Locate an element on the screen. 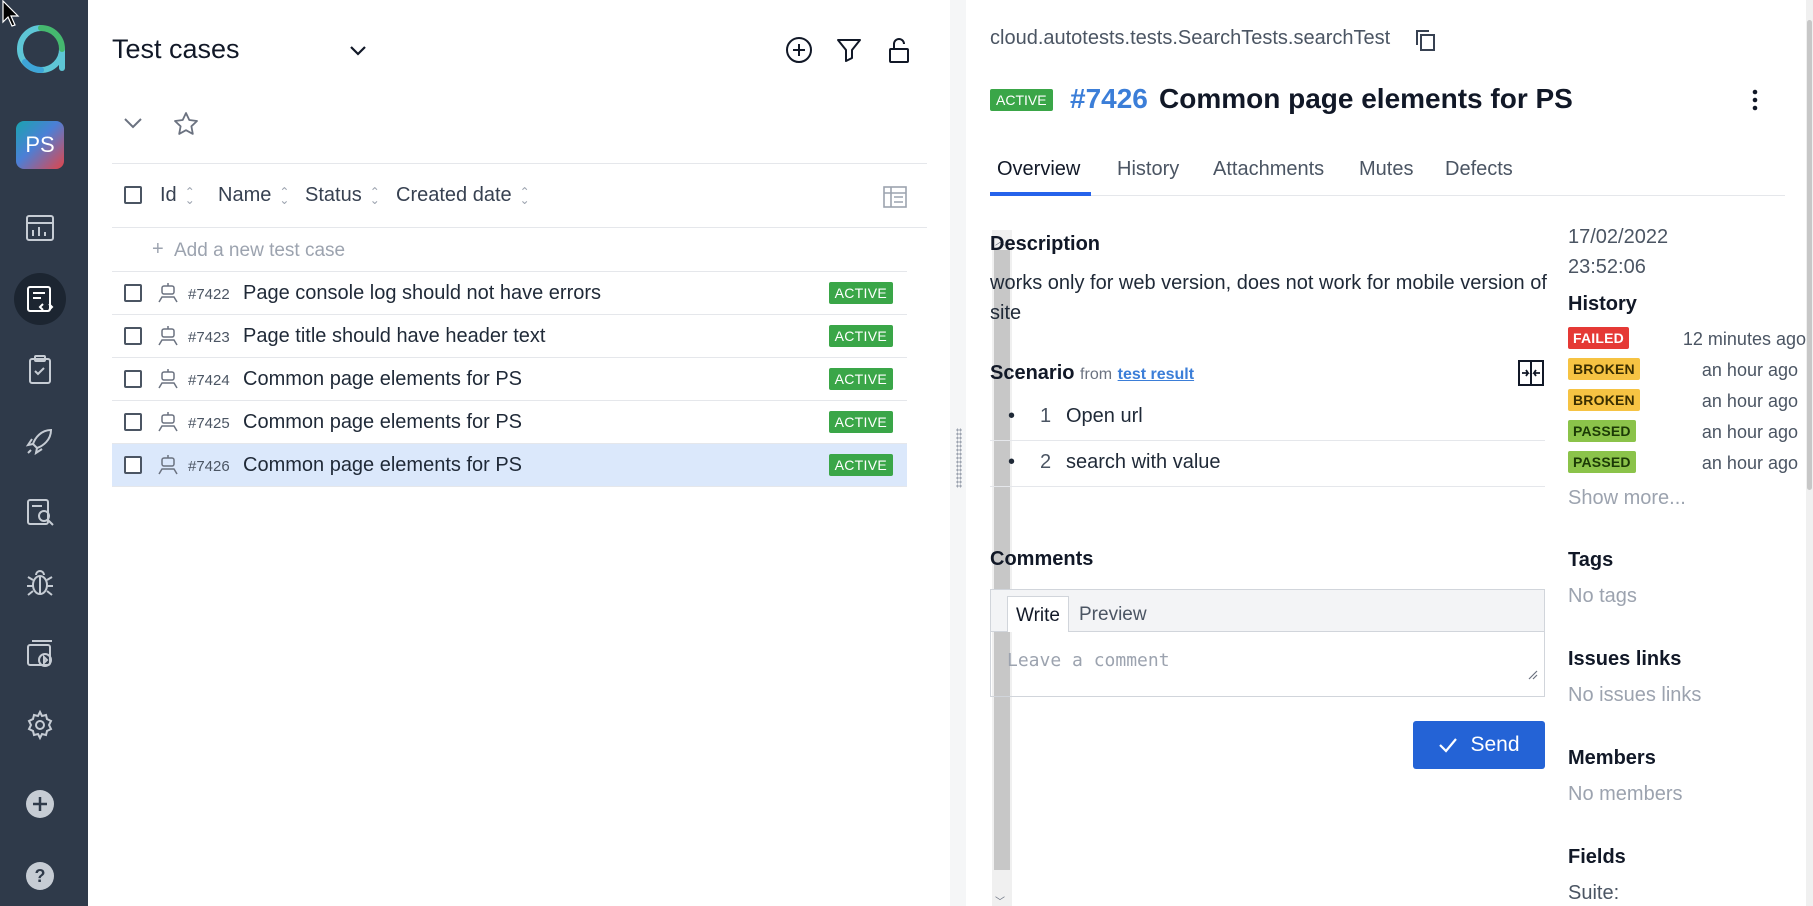 Image resolution: width=1813 pixels, height=906 pixels. members-value: No members is located at coordinates (1625, 794).